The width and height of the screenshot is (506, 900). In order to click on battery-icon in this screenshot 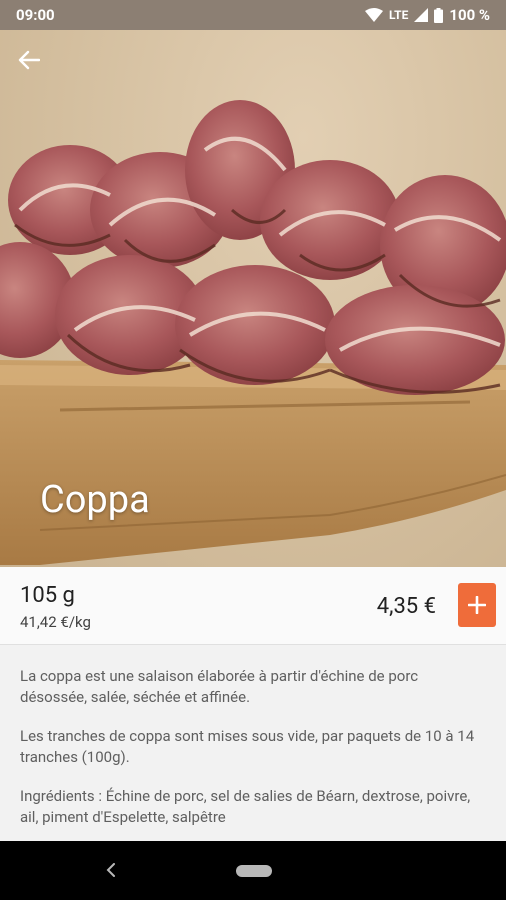, I will do `click(439, 15)`.